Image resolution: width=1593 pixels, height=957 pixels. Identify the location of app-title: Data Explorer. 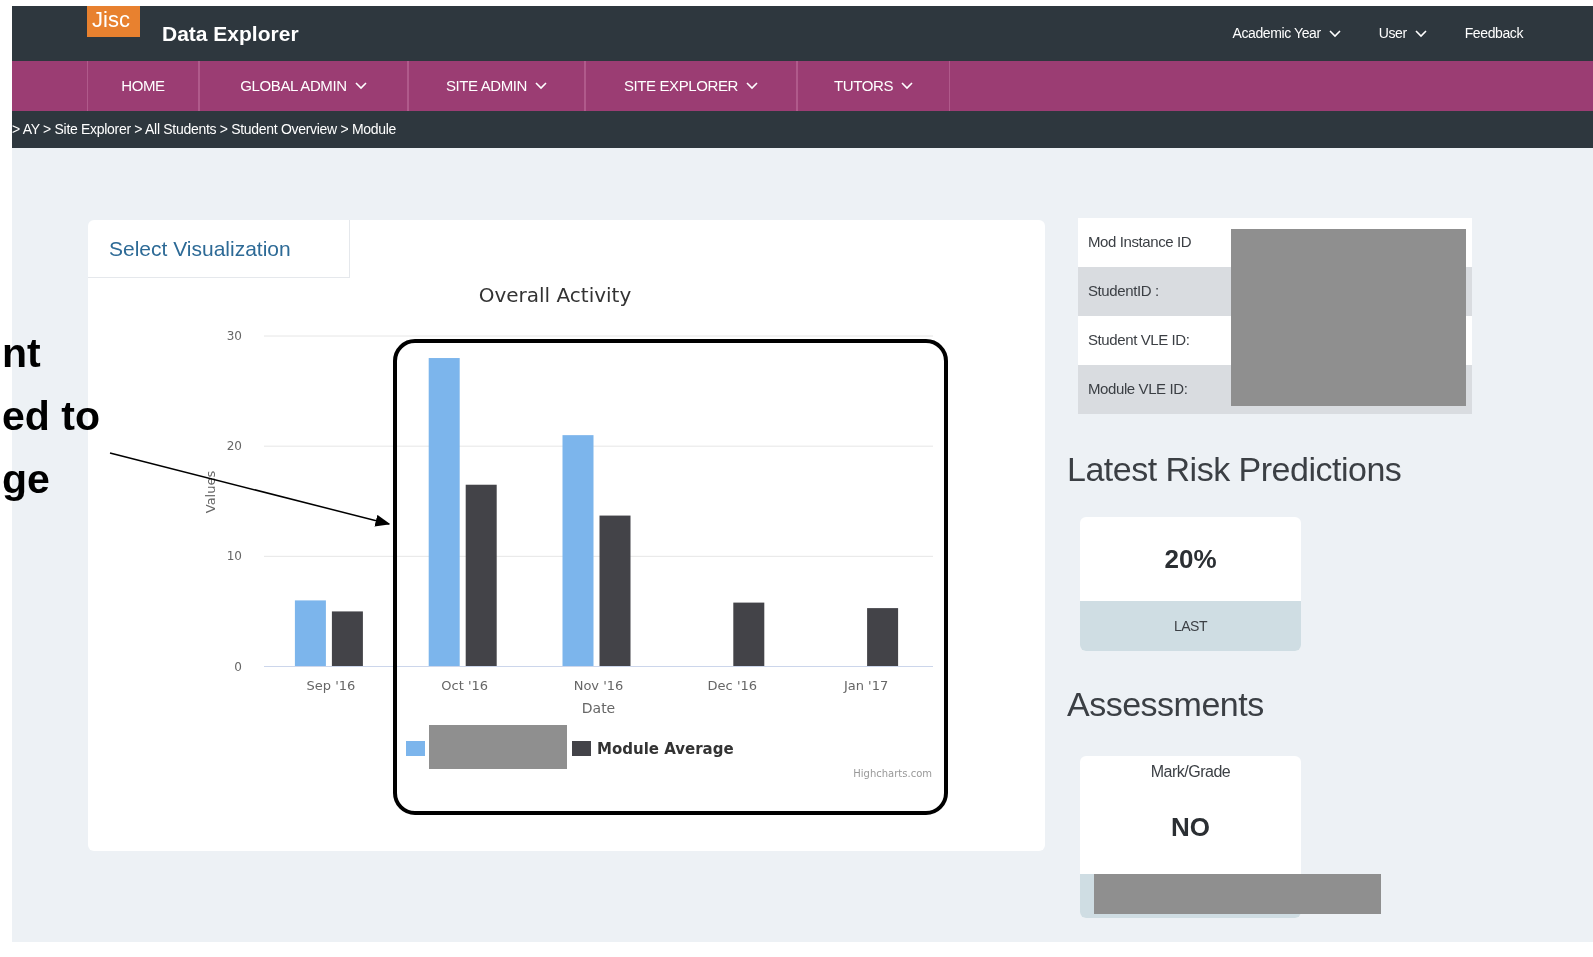
(230, 33).